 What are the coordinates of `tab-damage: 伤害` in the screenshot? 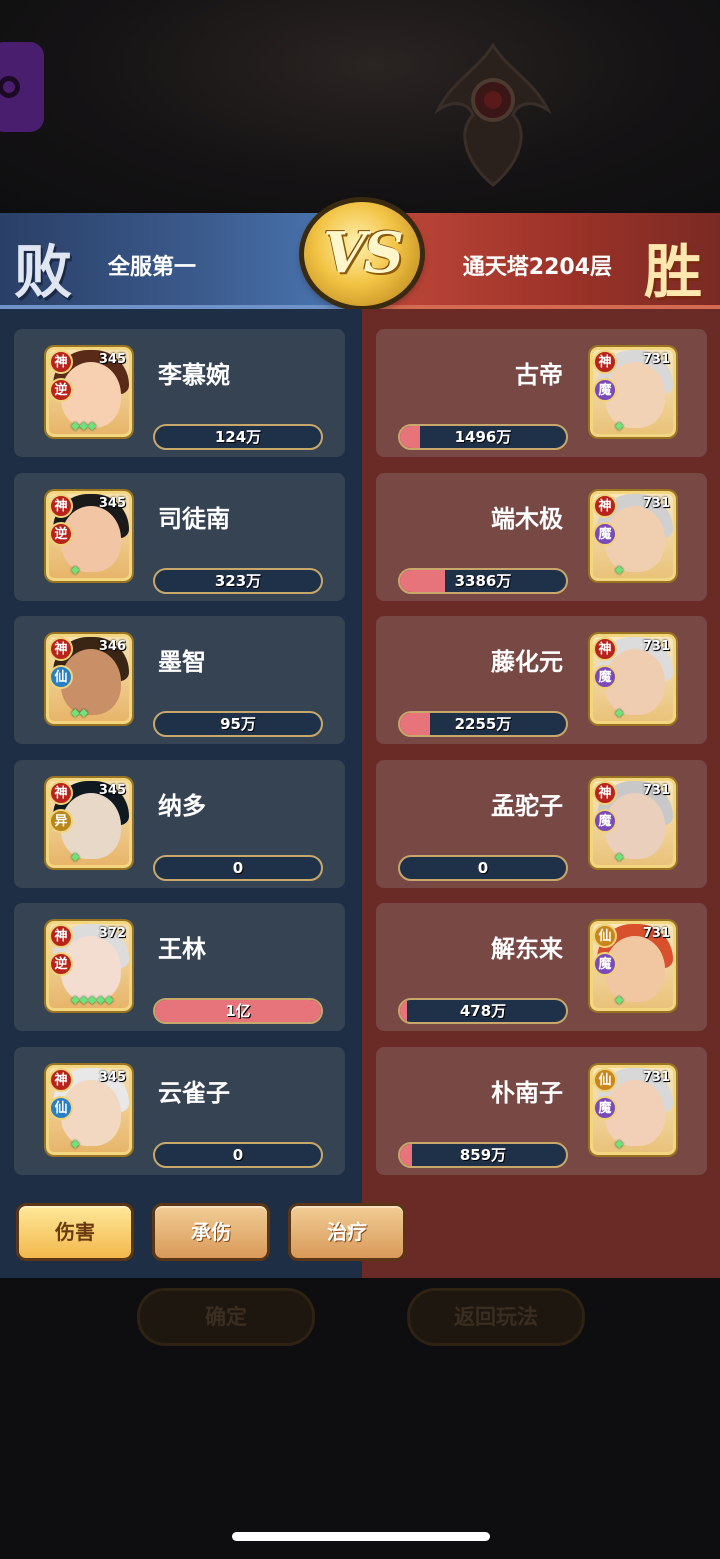 It's located at (75, 1232).